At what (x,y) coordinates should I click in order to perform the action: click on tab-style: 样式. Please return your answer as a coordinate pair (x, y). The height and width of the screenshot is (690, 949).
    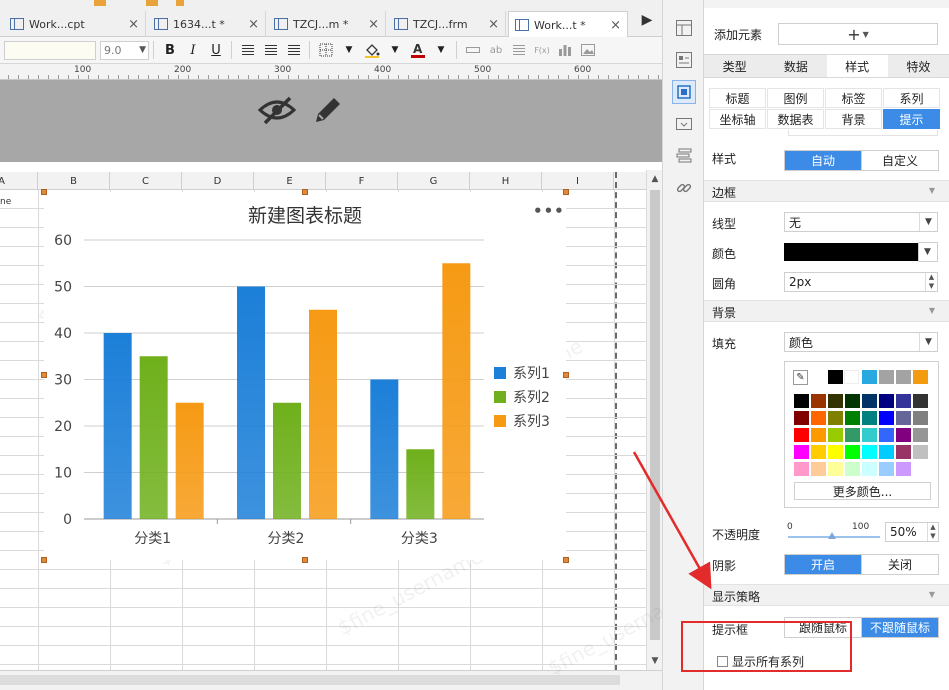
    Looking at the image, I should click on (857, 66).